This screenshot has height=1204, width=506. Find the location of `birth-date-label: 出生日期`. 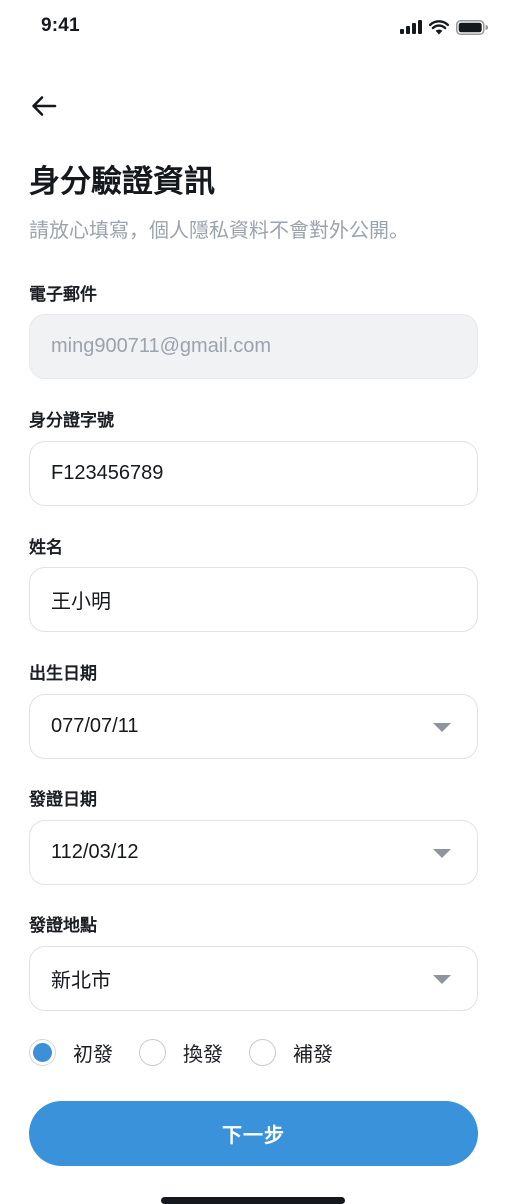

birth-date-label: 出生日期 is located at coordinates (63, 673).